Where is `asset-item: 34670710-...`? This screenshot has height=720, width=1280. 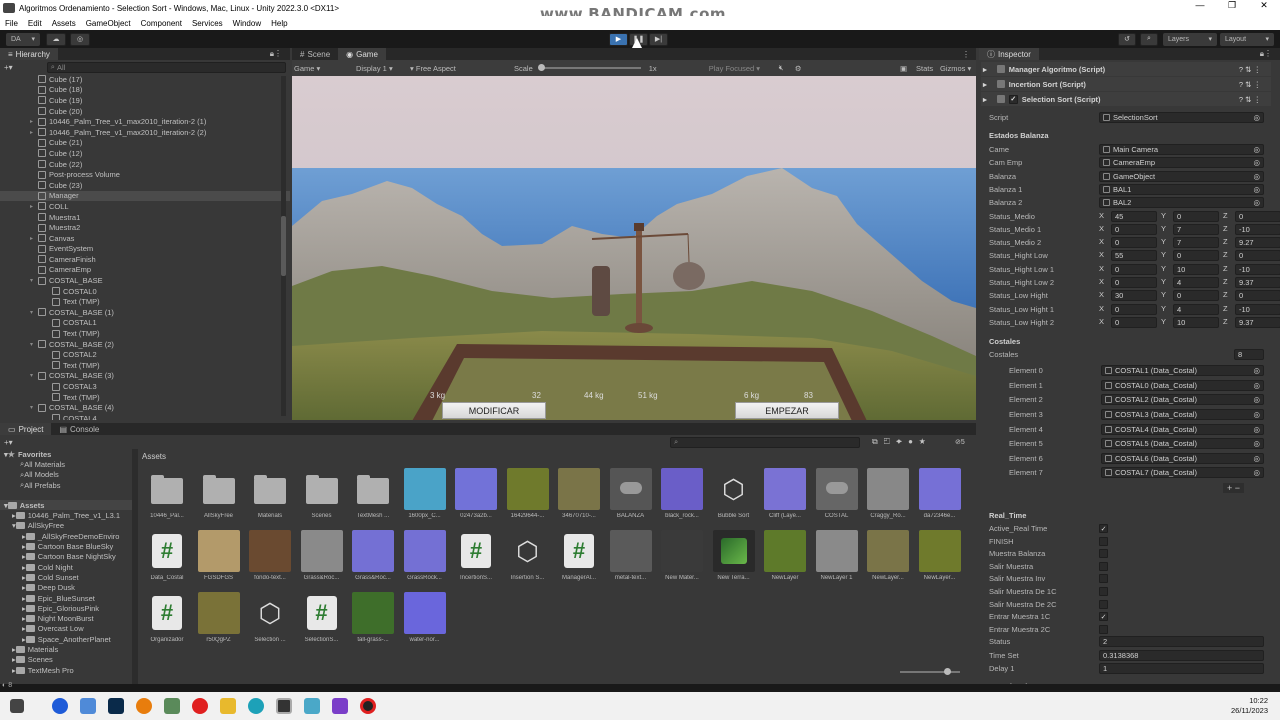 asset-item: 34670710-... is located at coordinates (579, 497).